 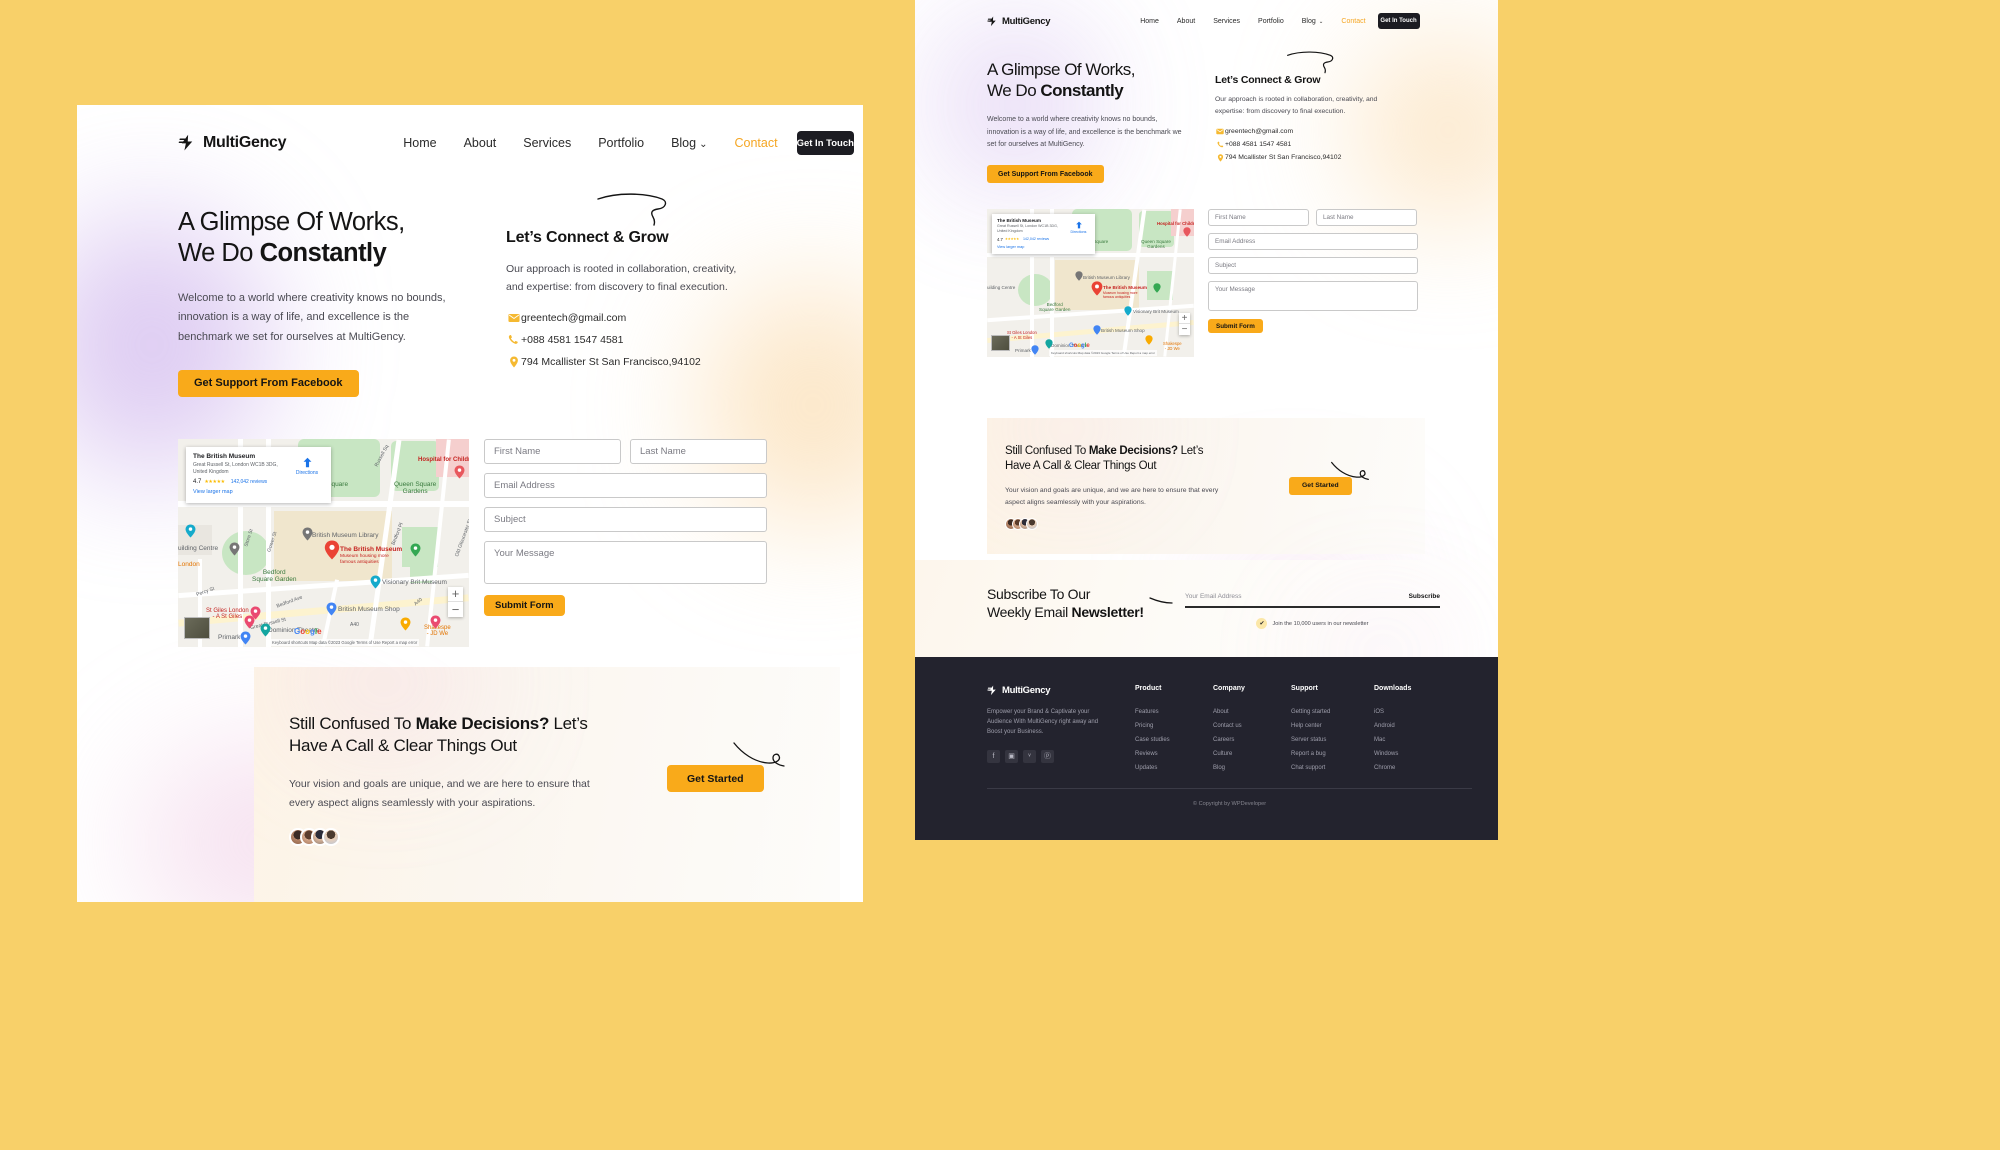 I want to click on map-pin-british-museum-right, so click(x=1097, y=288).